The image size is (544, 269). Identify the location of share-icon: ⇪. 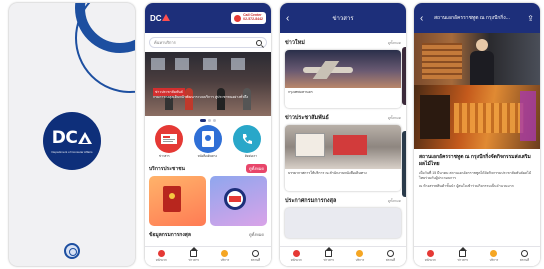
(528, 18).